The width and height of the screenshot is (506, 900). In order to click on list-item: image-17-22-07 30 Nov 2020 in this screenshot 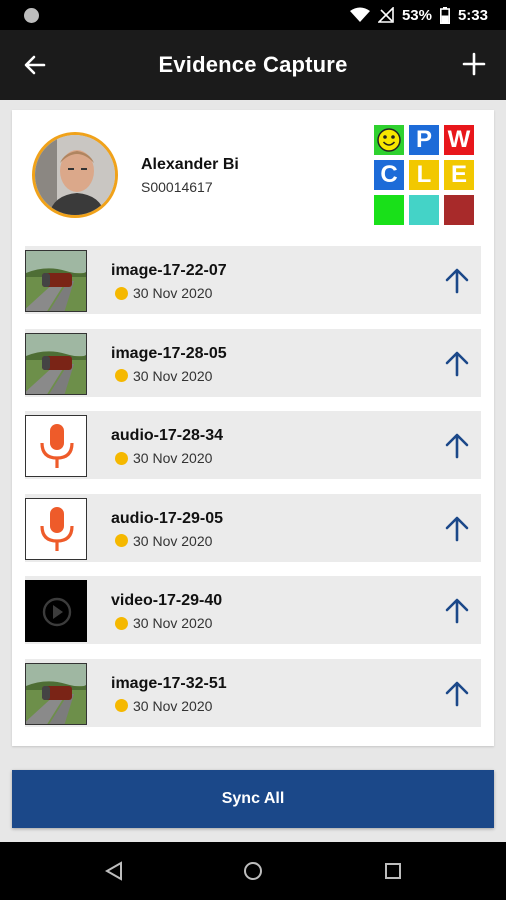, I will do `click(253, 280)`.